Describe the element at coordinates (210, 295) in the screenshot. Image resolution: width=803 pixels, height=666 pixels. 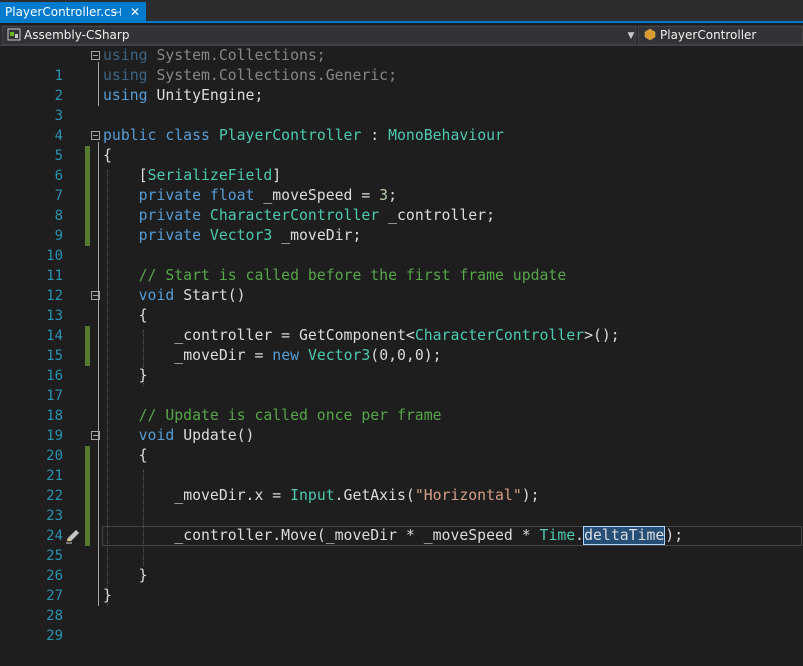
I see `code-text: Start()` at that location.